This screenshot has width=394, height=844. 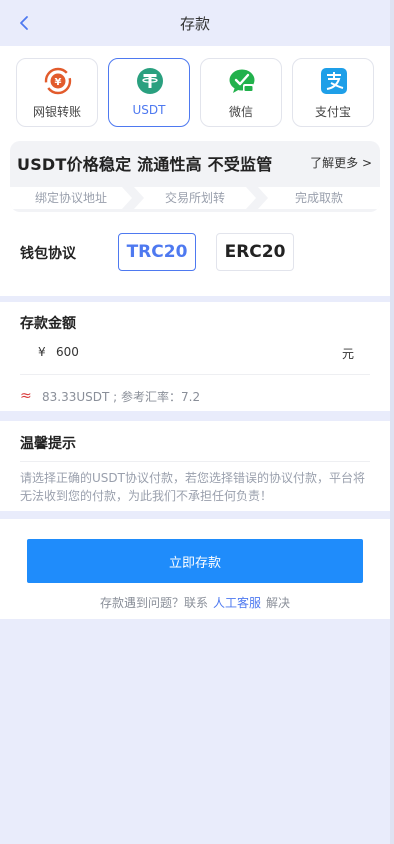 I want to click on method-usdt: USDT, so click(x=149, y=92).